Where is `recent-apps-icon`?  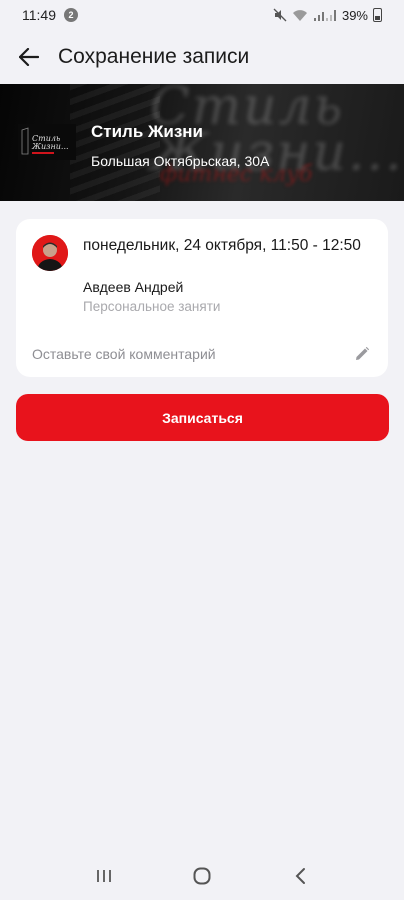 recent-apps-icon is located at coordinates (104, 876).